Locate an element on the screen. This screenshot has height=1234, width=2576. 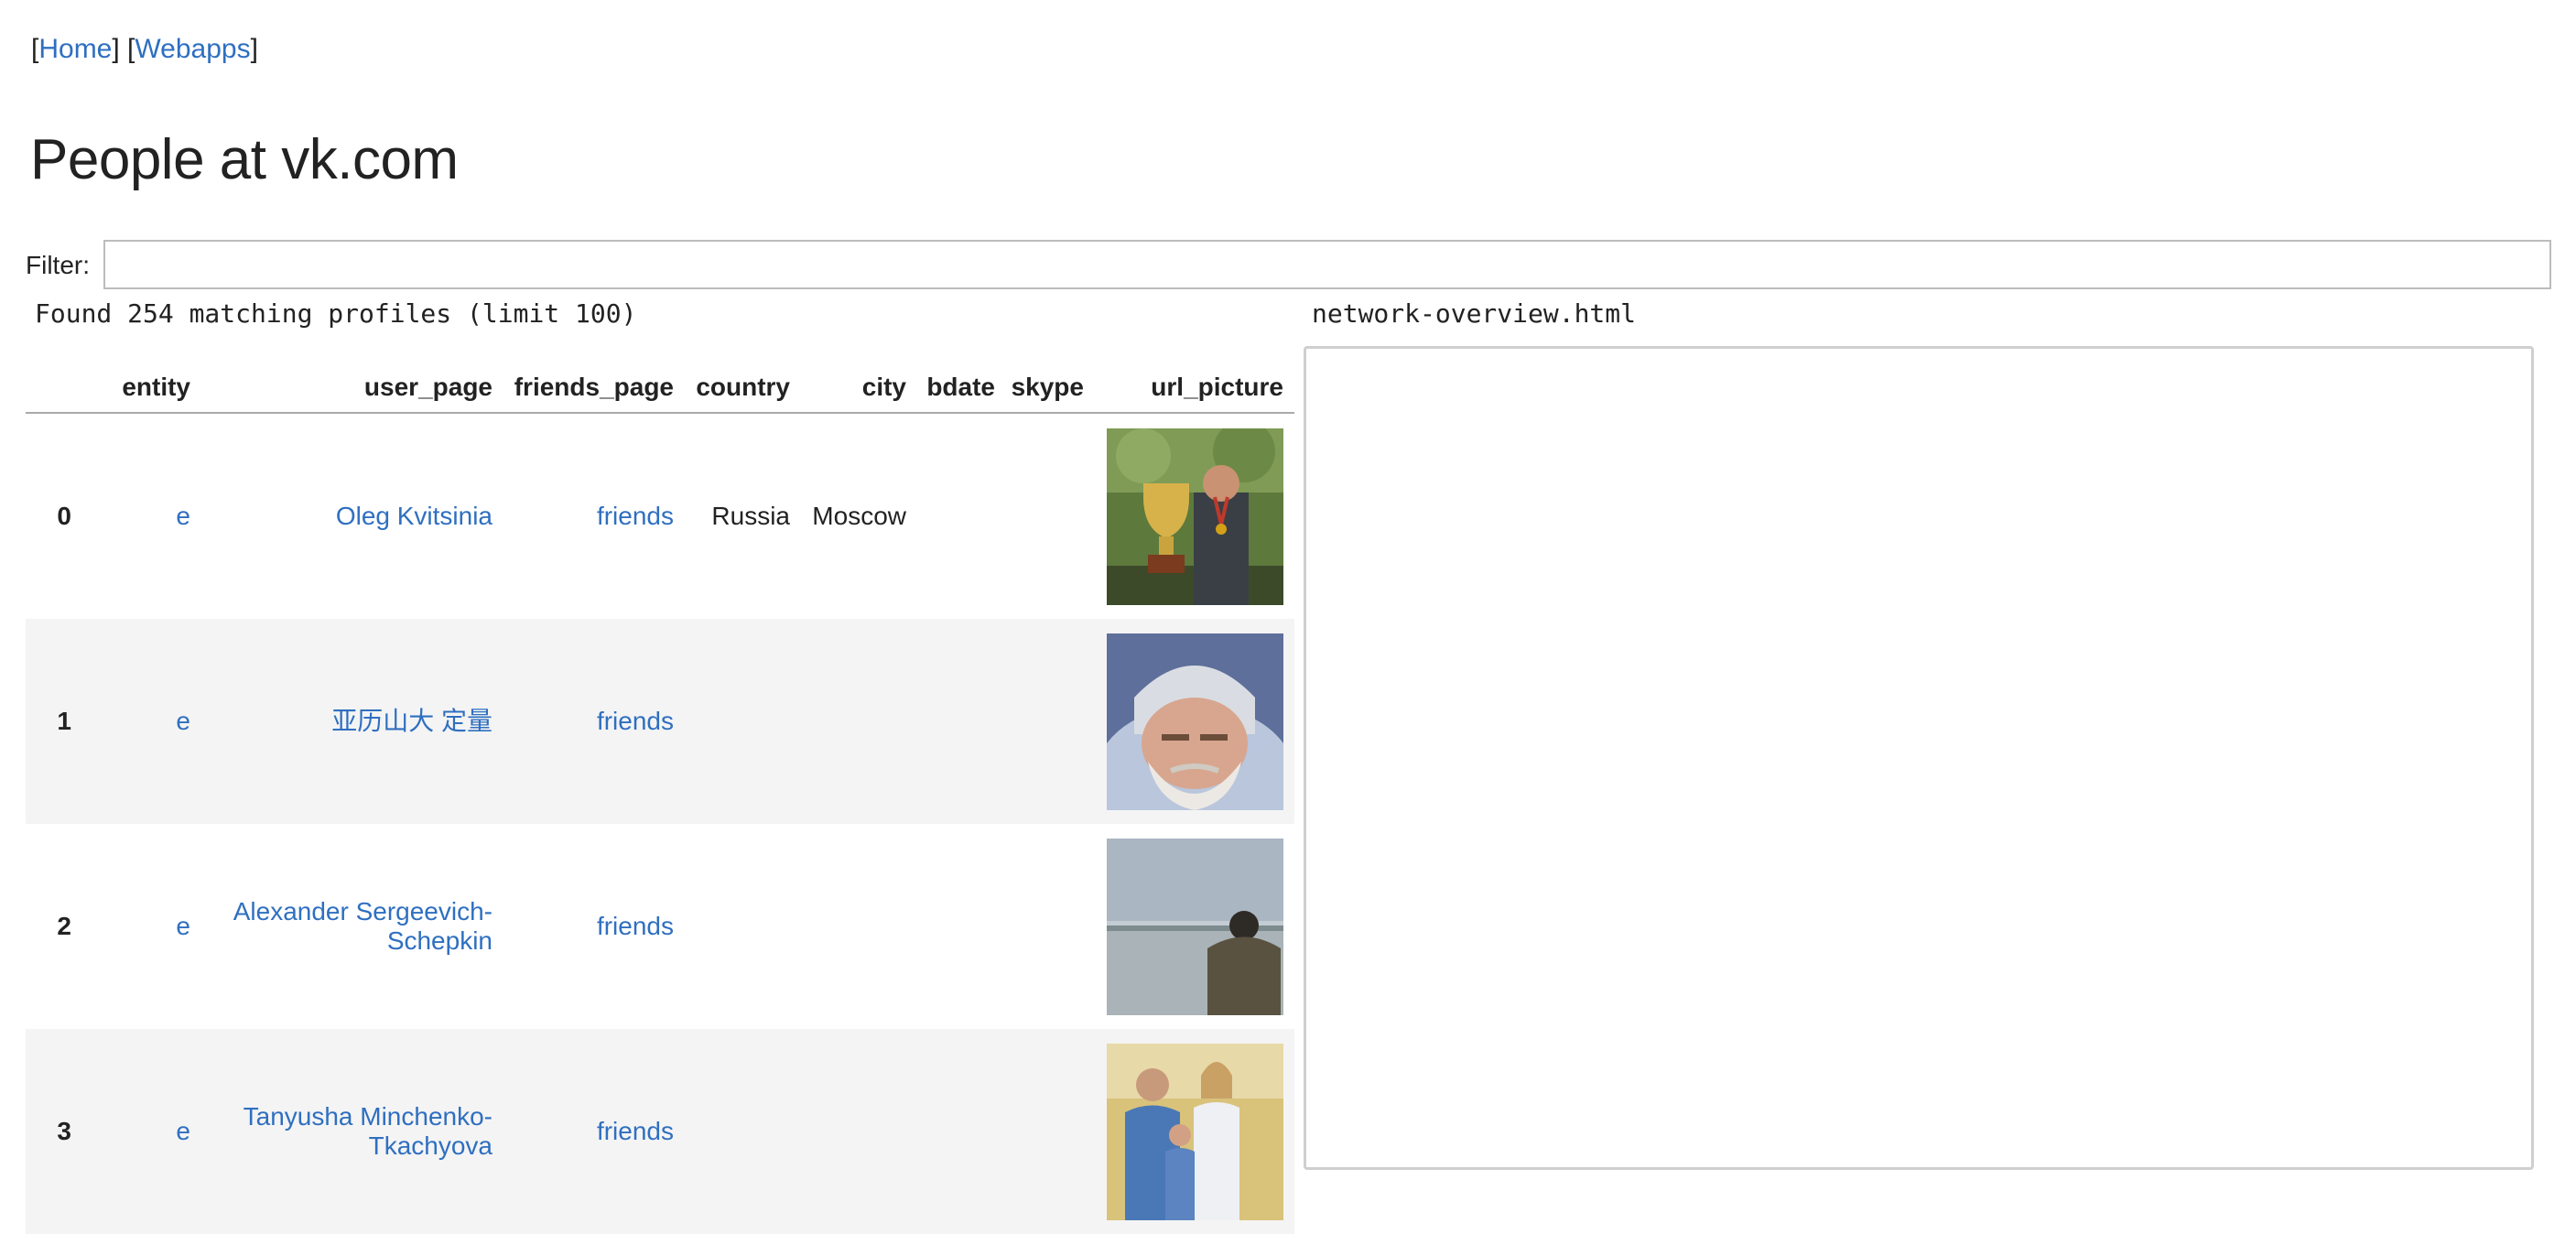
lake-view-photo is located at coordinates (1195, 926).